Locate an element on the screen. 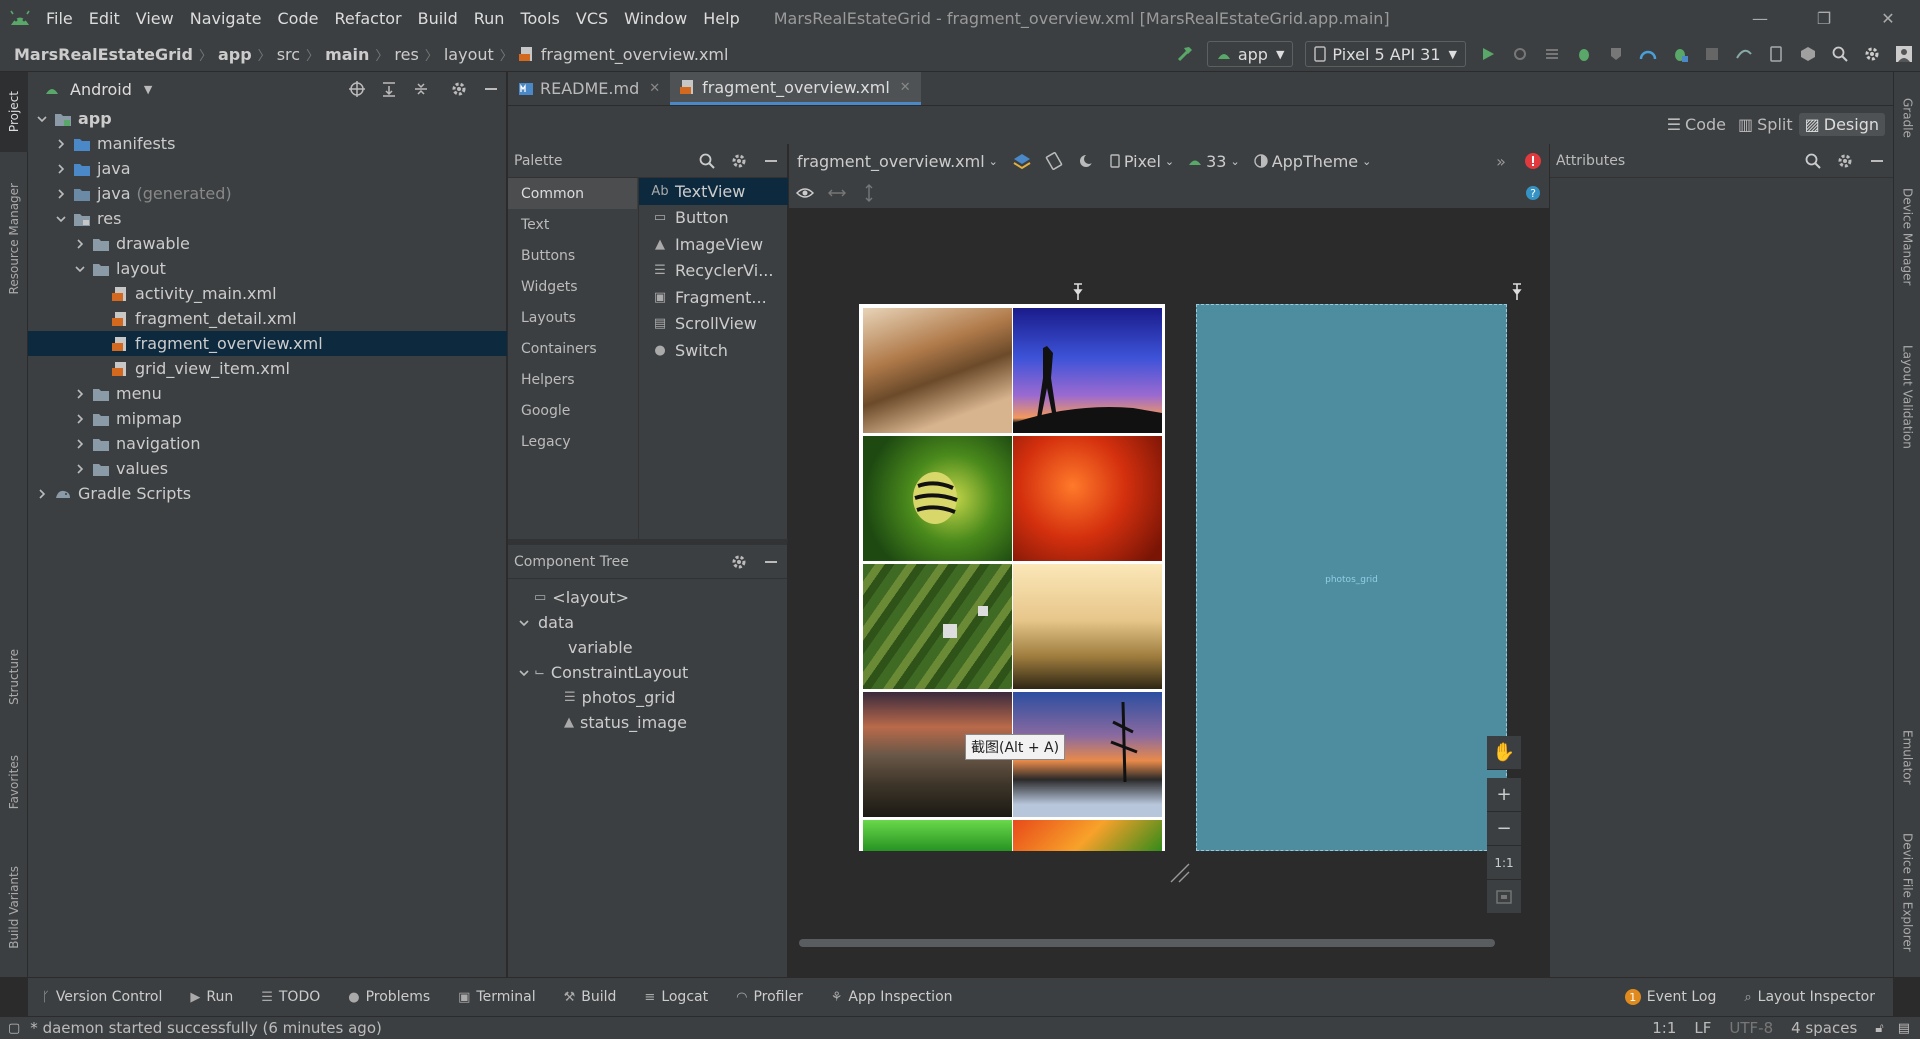 This screenshot has width=1920, height=1039. component-node: ☰ photos_grid is located at coordinates (647, 697).